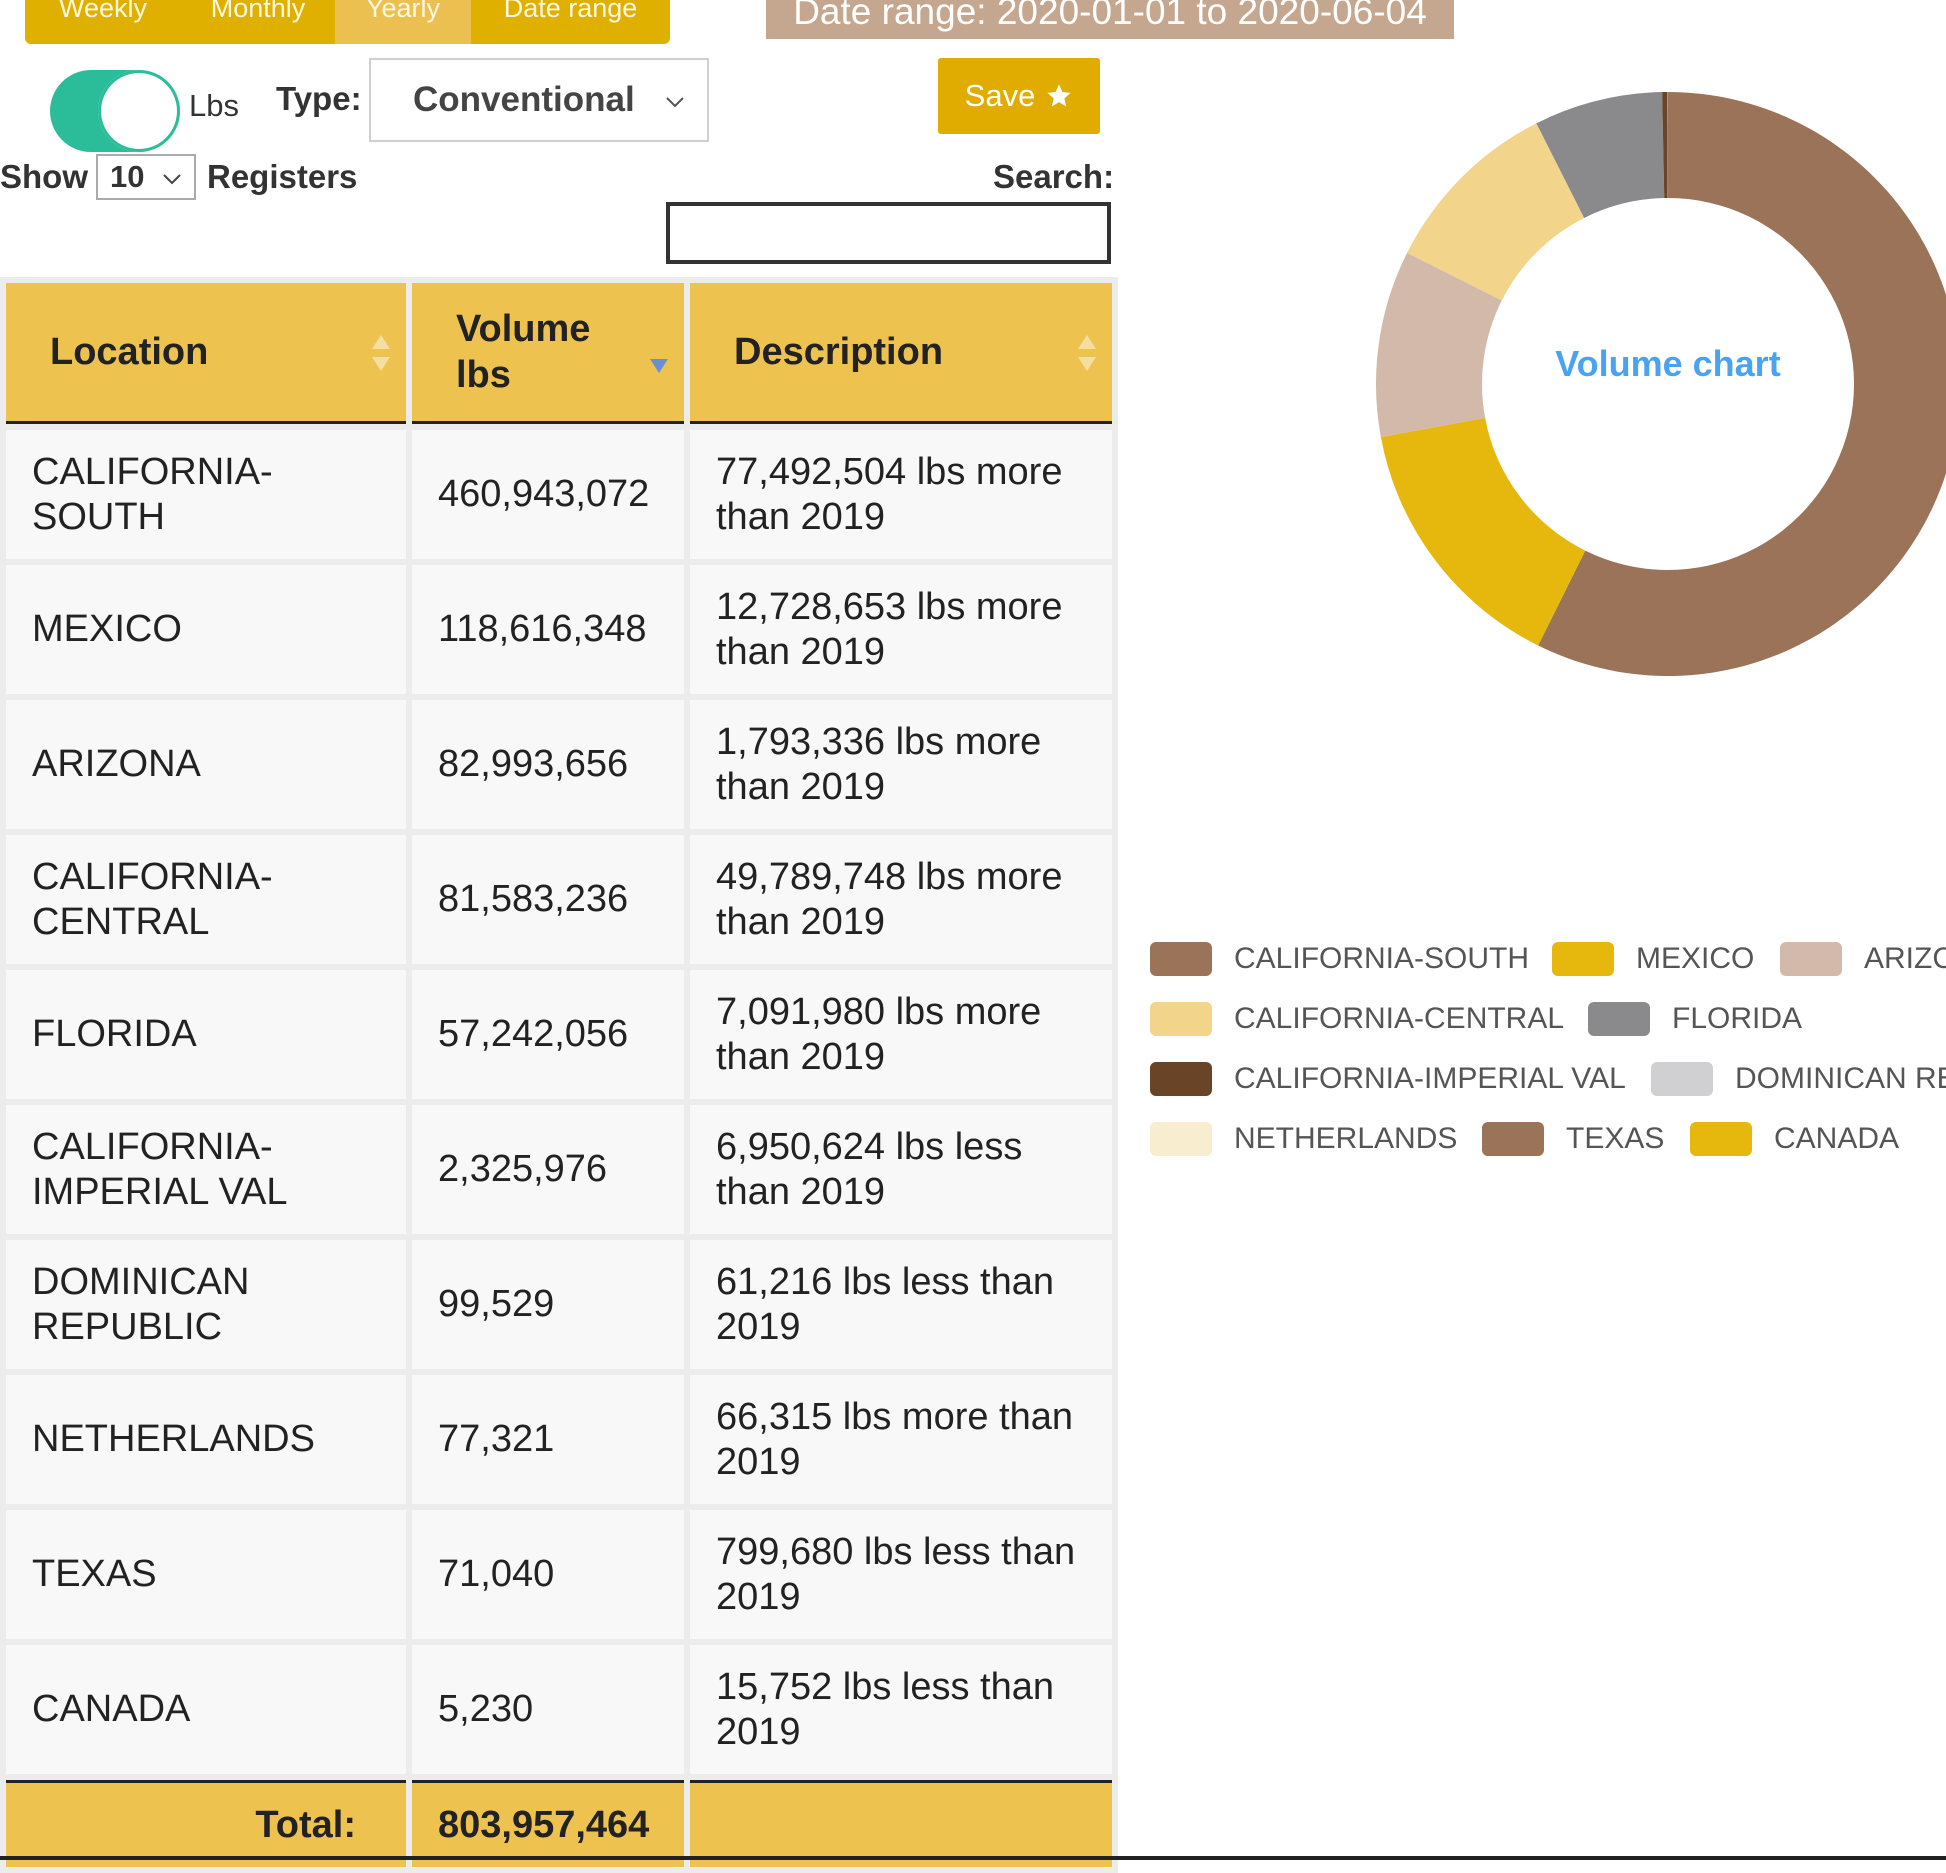 The width and height of the screenshot is (1946, 1873). What do you see at coordinates (127, 177) in the screenshot?
I see `page-size-value: 10` at bounding box center [127, 177].